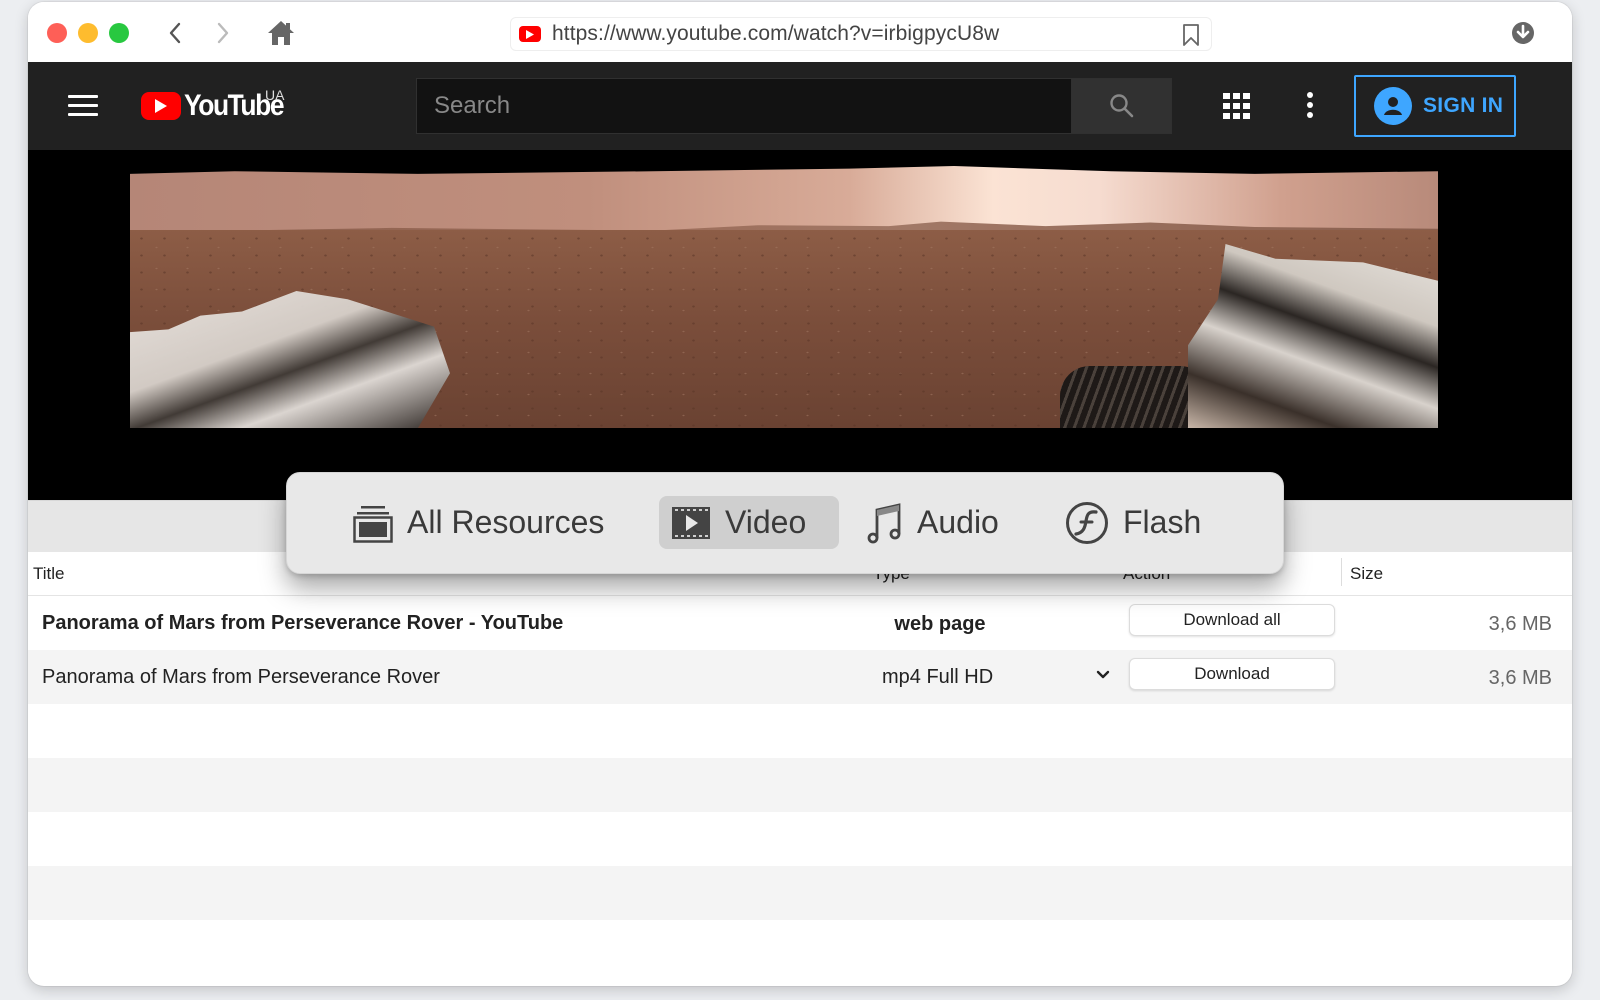  I want to click on downloads-button, so click(1523, 33).